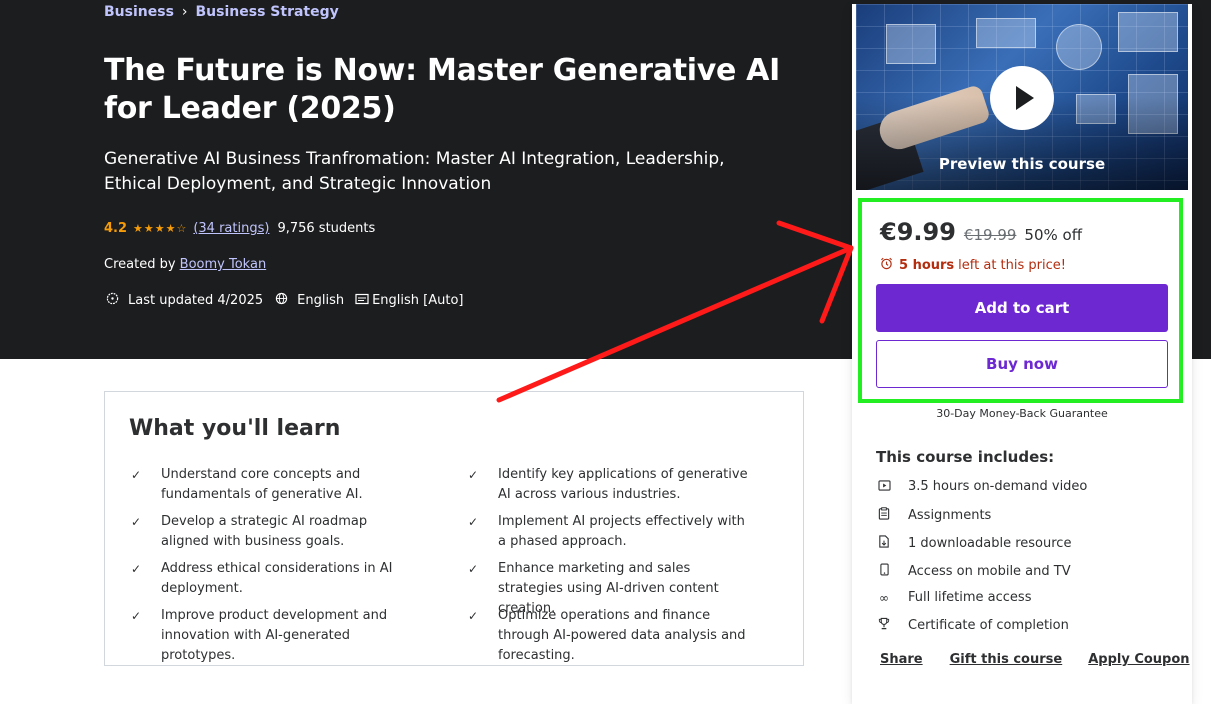 The image size is (1211, 704). What do you see at coordinates (281, 300) in the screenshot?
I see `globe-icon` at bounding box center [281, 300].